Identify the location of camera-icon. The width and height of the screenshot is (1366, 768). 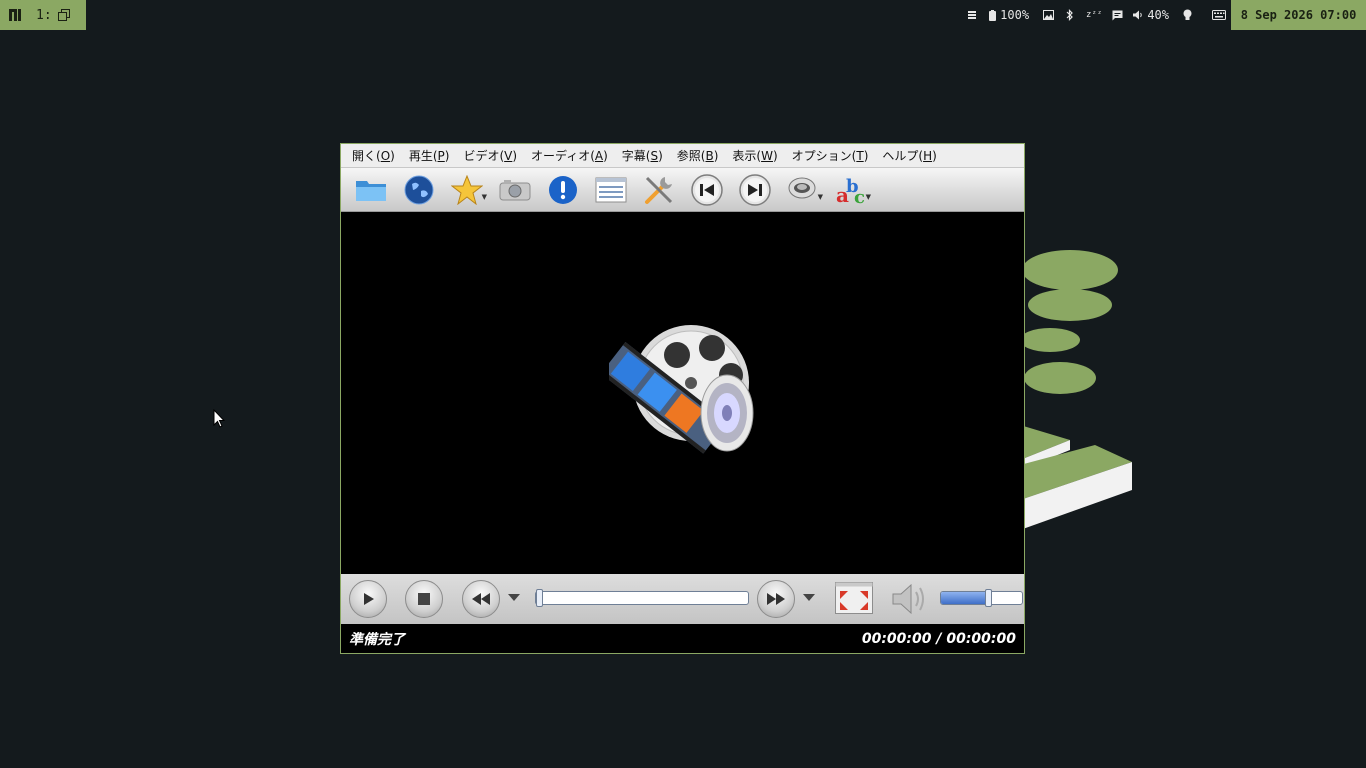
(515, 189).